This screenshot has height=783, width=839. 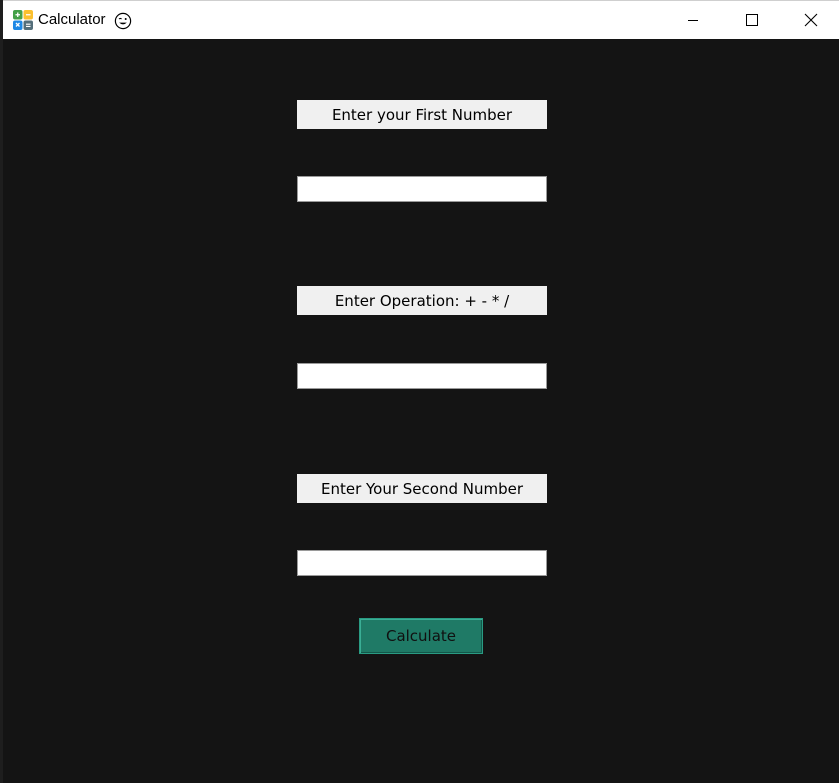 I want to click on second-number-label: Enter Your Second Number, so click(x=422, y=488).